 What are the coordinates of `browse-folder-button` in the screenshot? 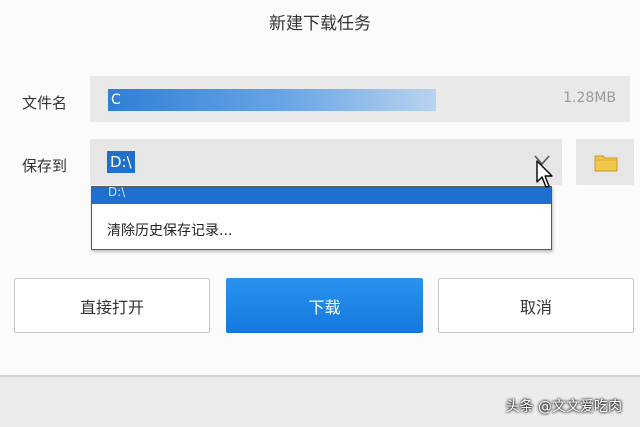 It's located at (605, 162).